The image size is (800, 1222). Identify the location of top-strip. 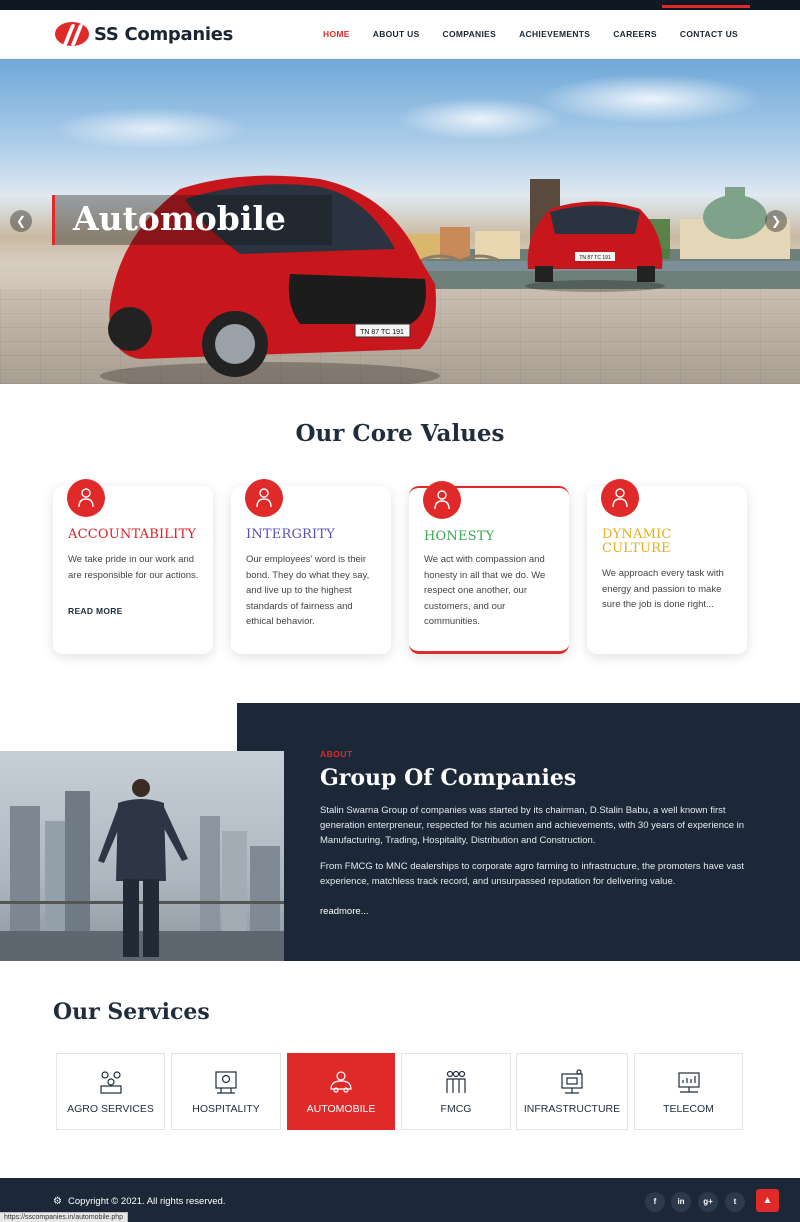
(400, 5).